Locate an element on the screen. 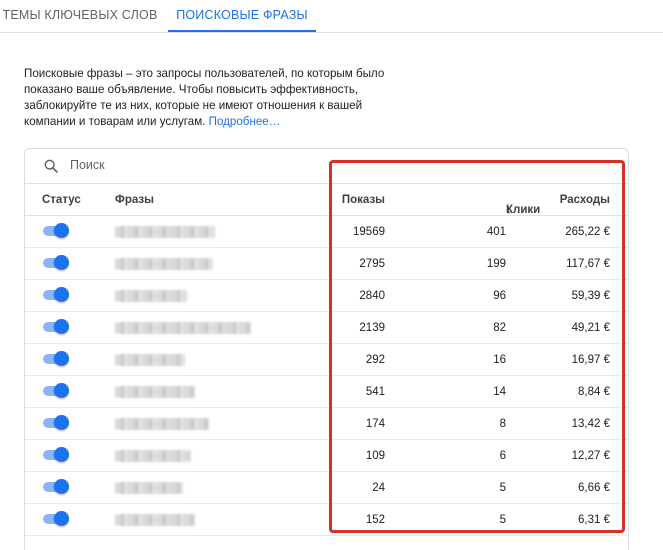 The height and width of the screenshot is (550, 663). cost-value: 59,39 € is located at coordinates (590, 296).